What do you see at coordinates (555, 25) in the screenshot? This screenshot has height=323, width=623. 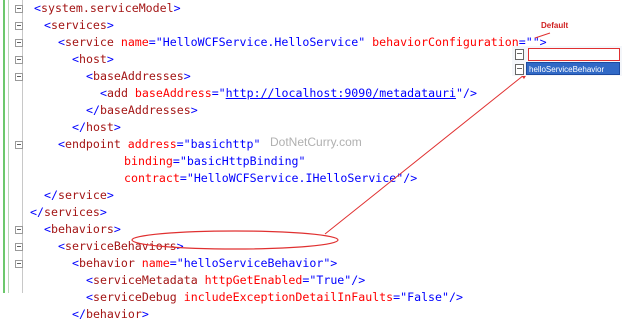 I see `default-label: Default` at bounding box center [555, 25].